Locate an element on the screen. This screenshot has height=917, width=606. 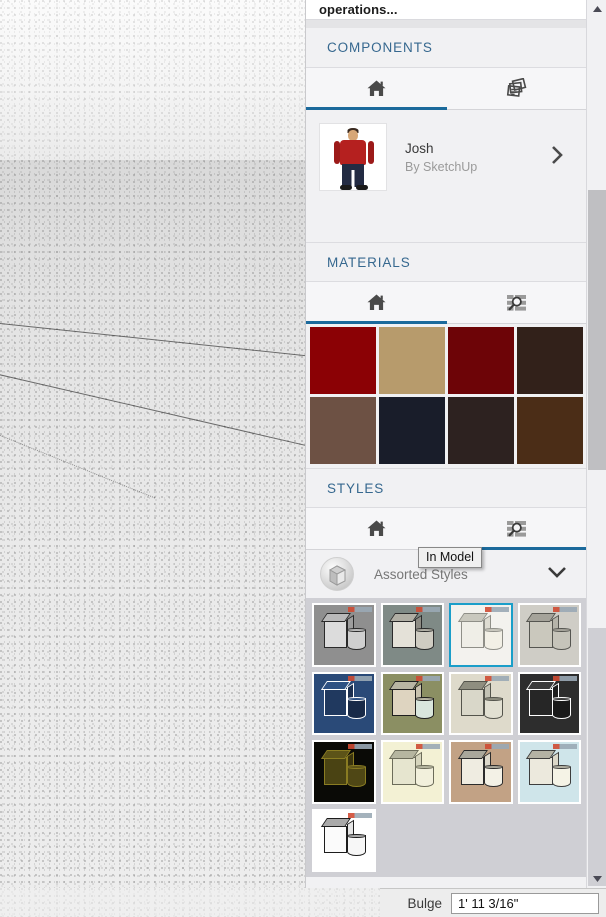
scroll-up-arrow-icon is located at coordinates (596, 9).